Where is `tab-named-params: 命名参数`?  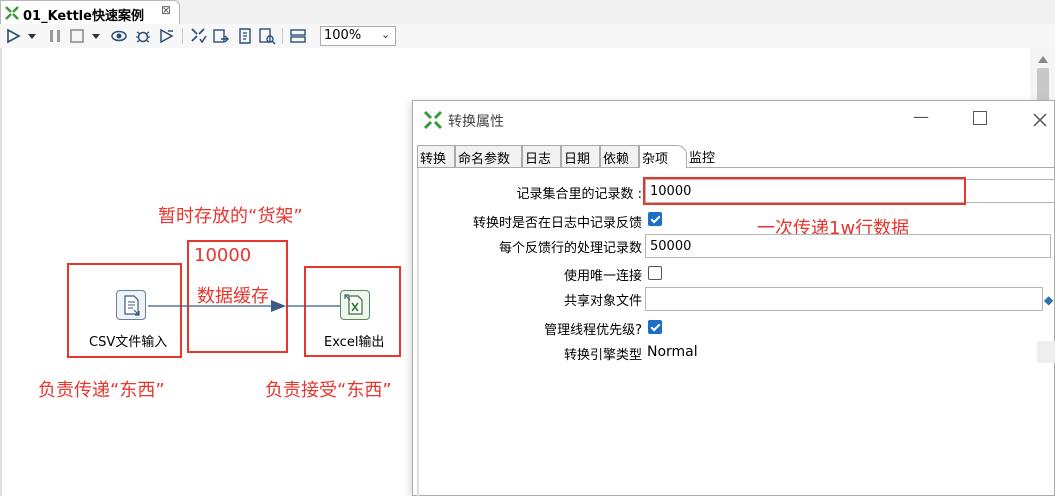
tab-named-params: 命名参数 is located at coordinates (488, 156).